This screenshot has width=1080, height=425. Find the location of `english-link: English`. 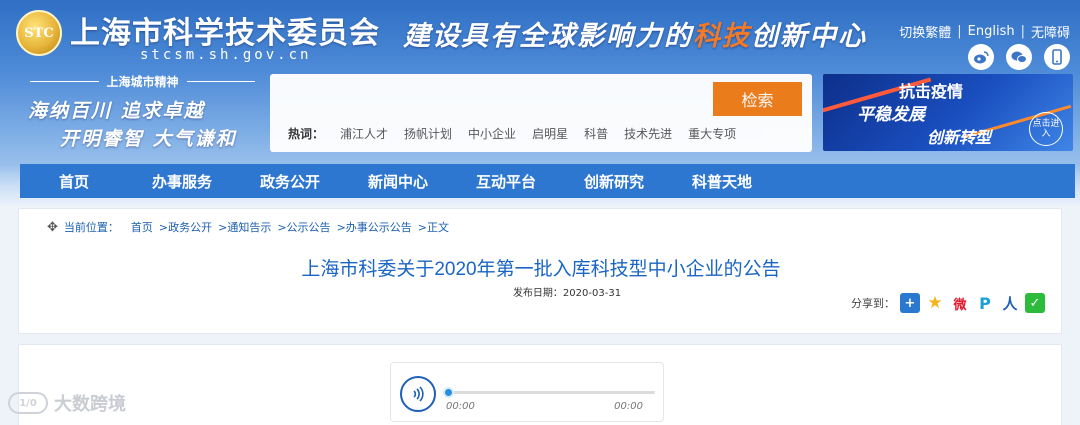

english-link: English is located at coordinates (991, 31).